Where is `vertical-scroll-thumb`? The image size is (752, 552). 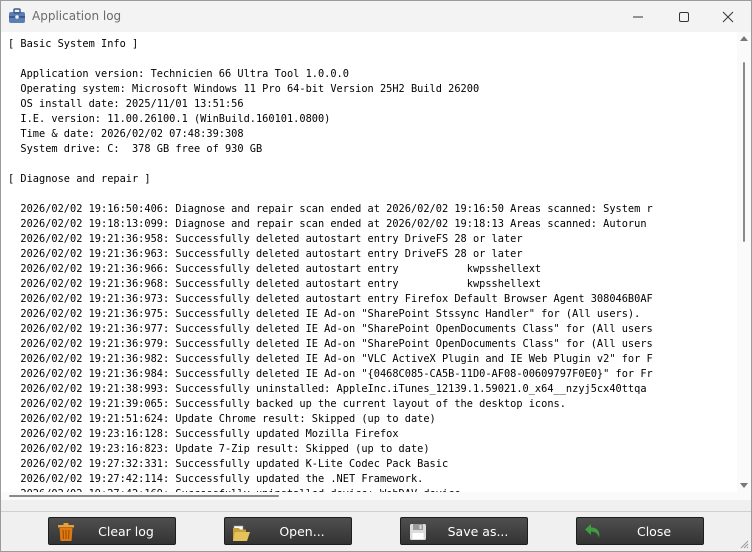
vertical-scroll-thumb is located at coordinates (744, 152).